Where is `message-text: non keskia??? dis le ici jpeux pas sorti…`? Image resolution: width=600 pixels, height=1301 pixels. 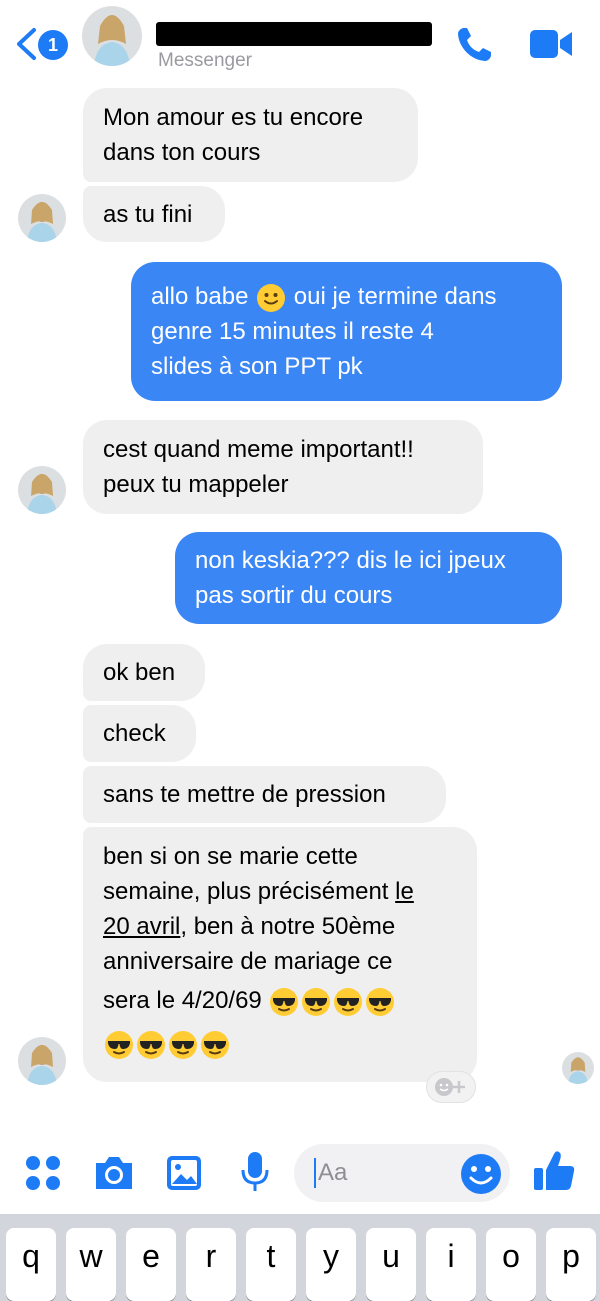 message-text: non keskia??? dis le ici jpeux pas sorti… is located at coordinates (350, 578).